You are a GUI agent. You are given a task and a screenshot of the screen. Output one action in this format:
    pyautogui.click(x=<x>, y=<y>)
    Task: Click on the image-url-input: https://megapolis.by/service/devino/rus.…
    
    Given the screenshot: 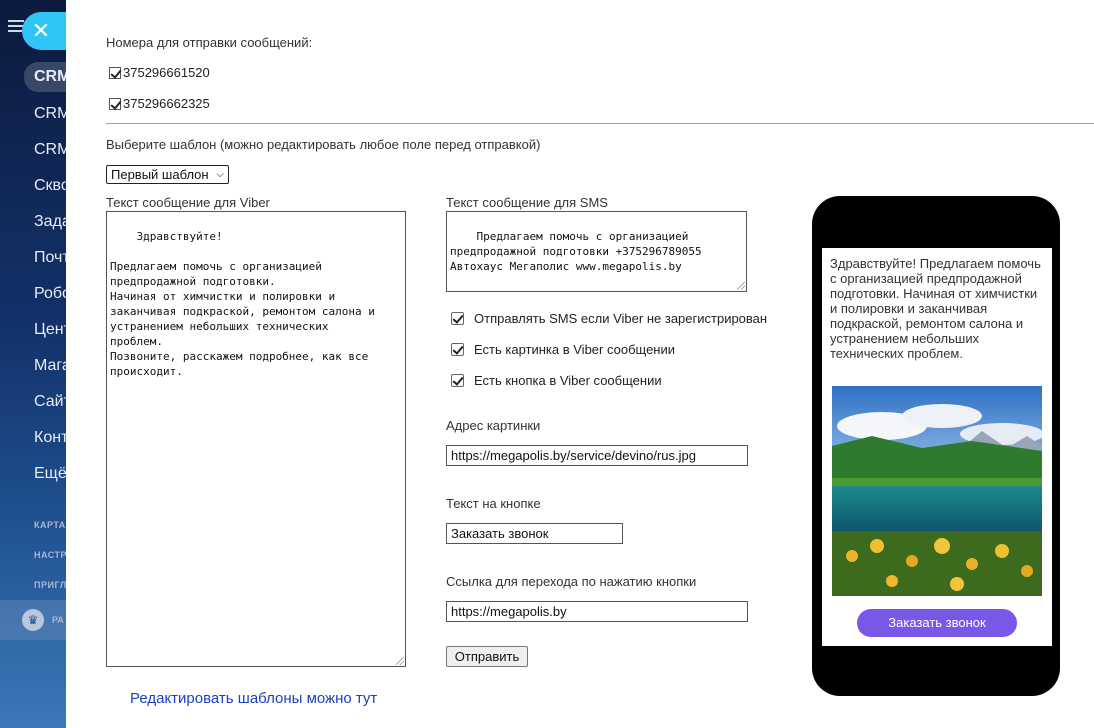 What is the action you would take?
    pyautogui.click(x=597, y=455)
    